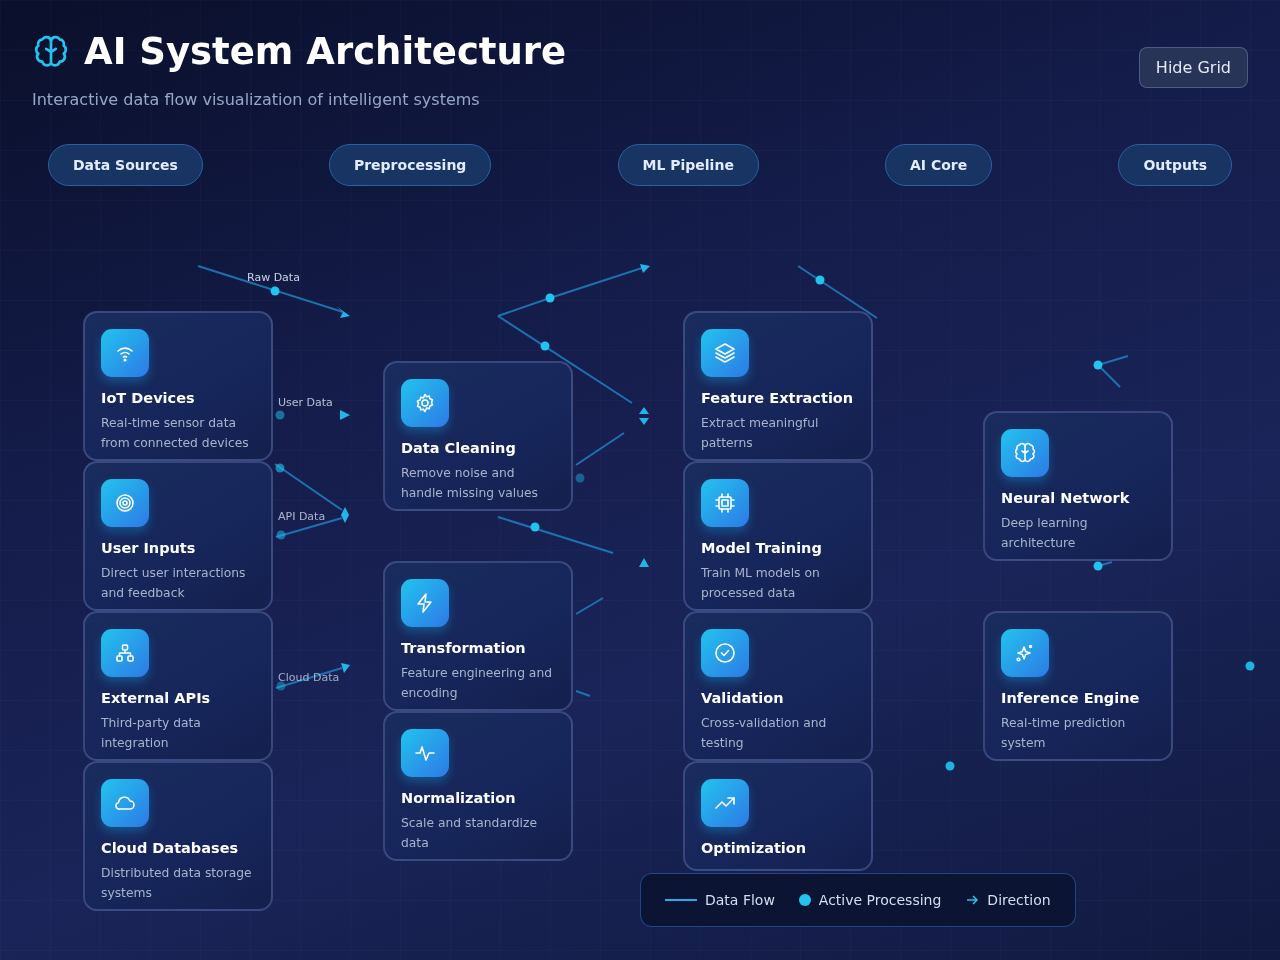 This screenshot has height=960, width=1280. What do you see at coordinates (1065, 498) in the screenshot?
I see `node-title: Neural Network` at bounding box center [1065, 498].